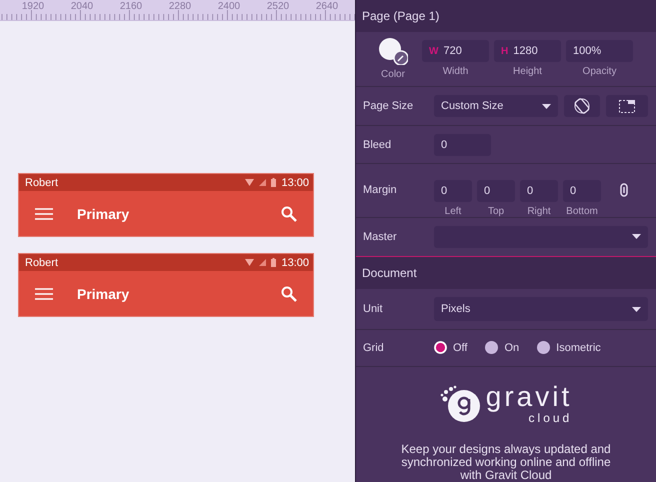 Image resolution: width=656 pixels, height=482 pixels. Describe the element at coordinates (393, 74) in the screenshot. I see `field-caption: Color` at that location.